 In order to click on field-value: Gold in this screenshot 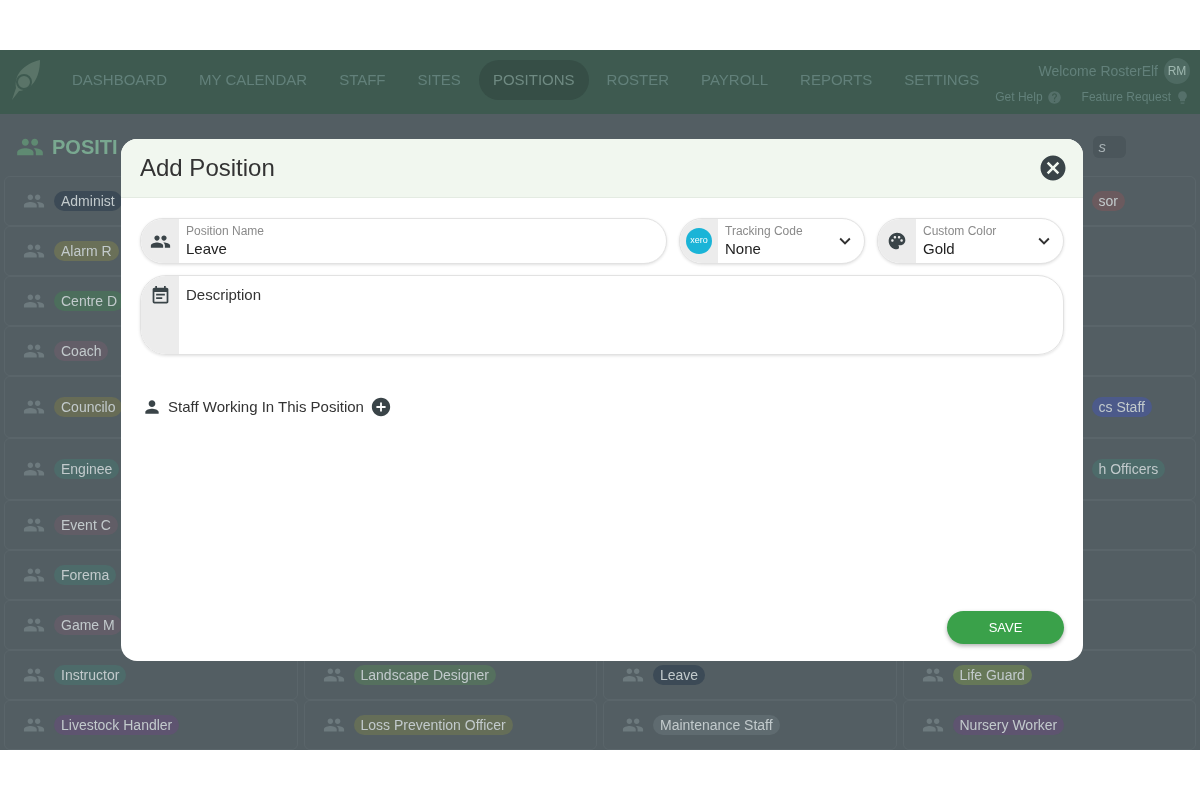, I will do `click(939, 248)`.